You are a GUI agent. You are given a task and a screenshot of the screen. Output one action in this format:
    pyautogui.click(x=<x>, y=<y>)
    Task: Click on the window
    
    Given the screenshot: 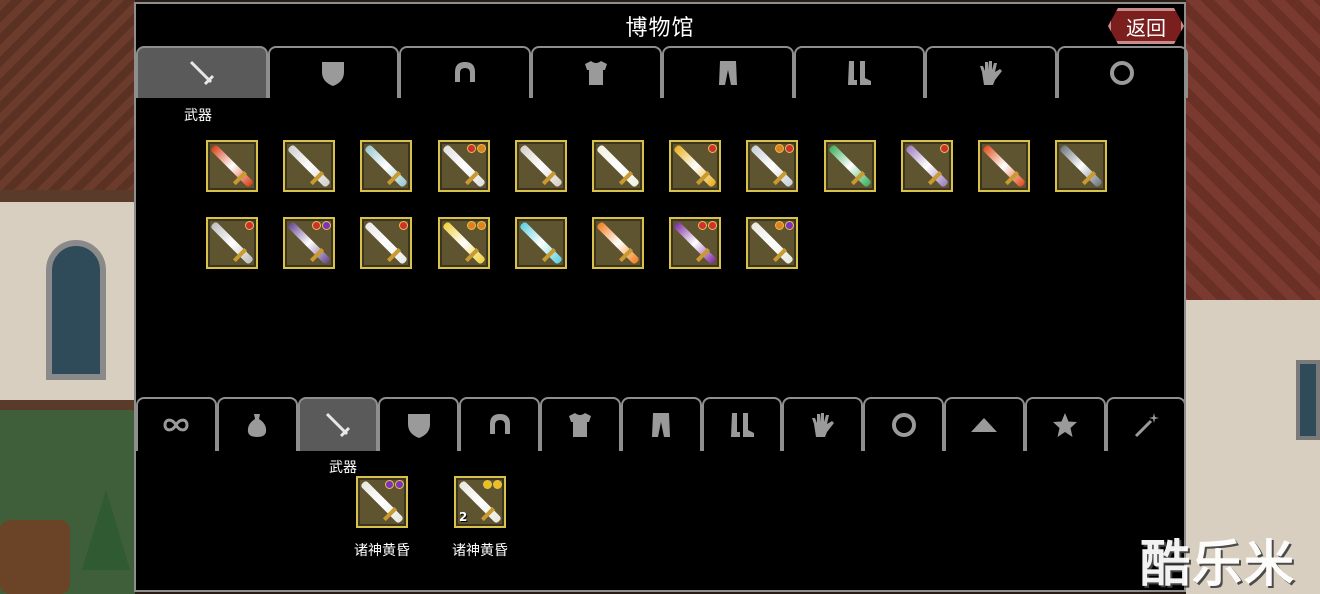 What is the action you would take?
    pyautogui.click(x=1308, y=400)
    